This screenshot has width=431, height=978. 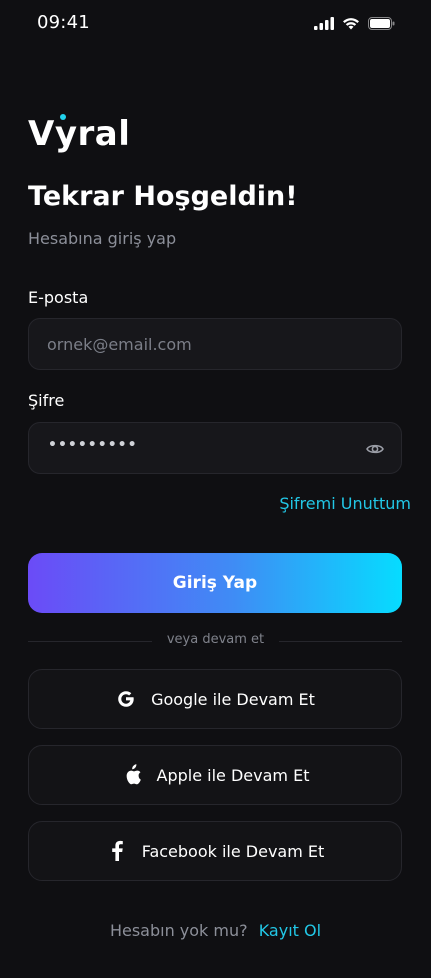 I want to click on divider-text-row: veya devam et, so click(x=215, y=639).